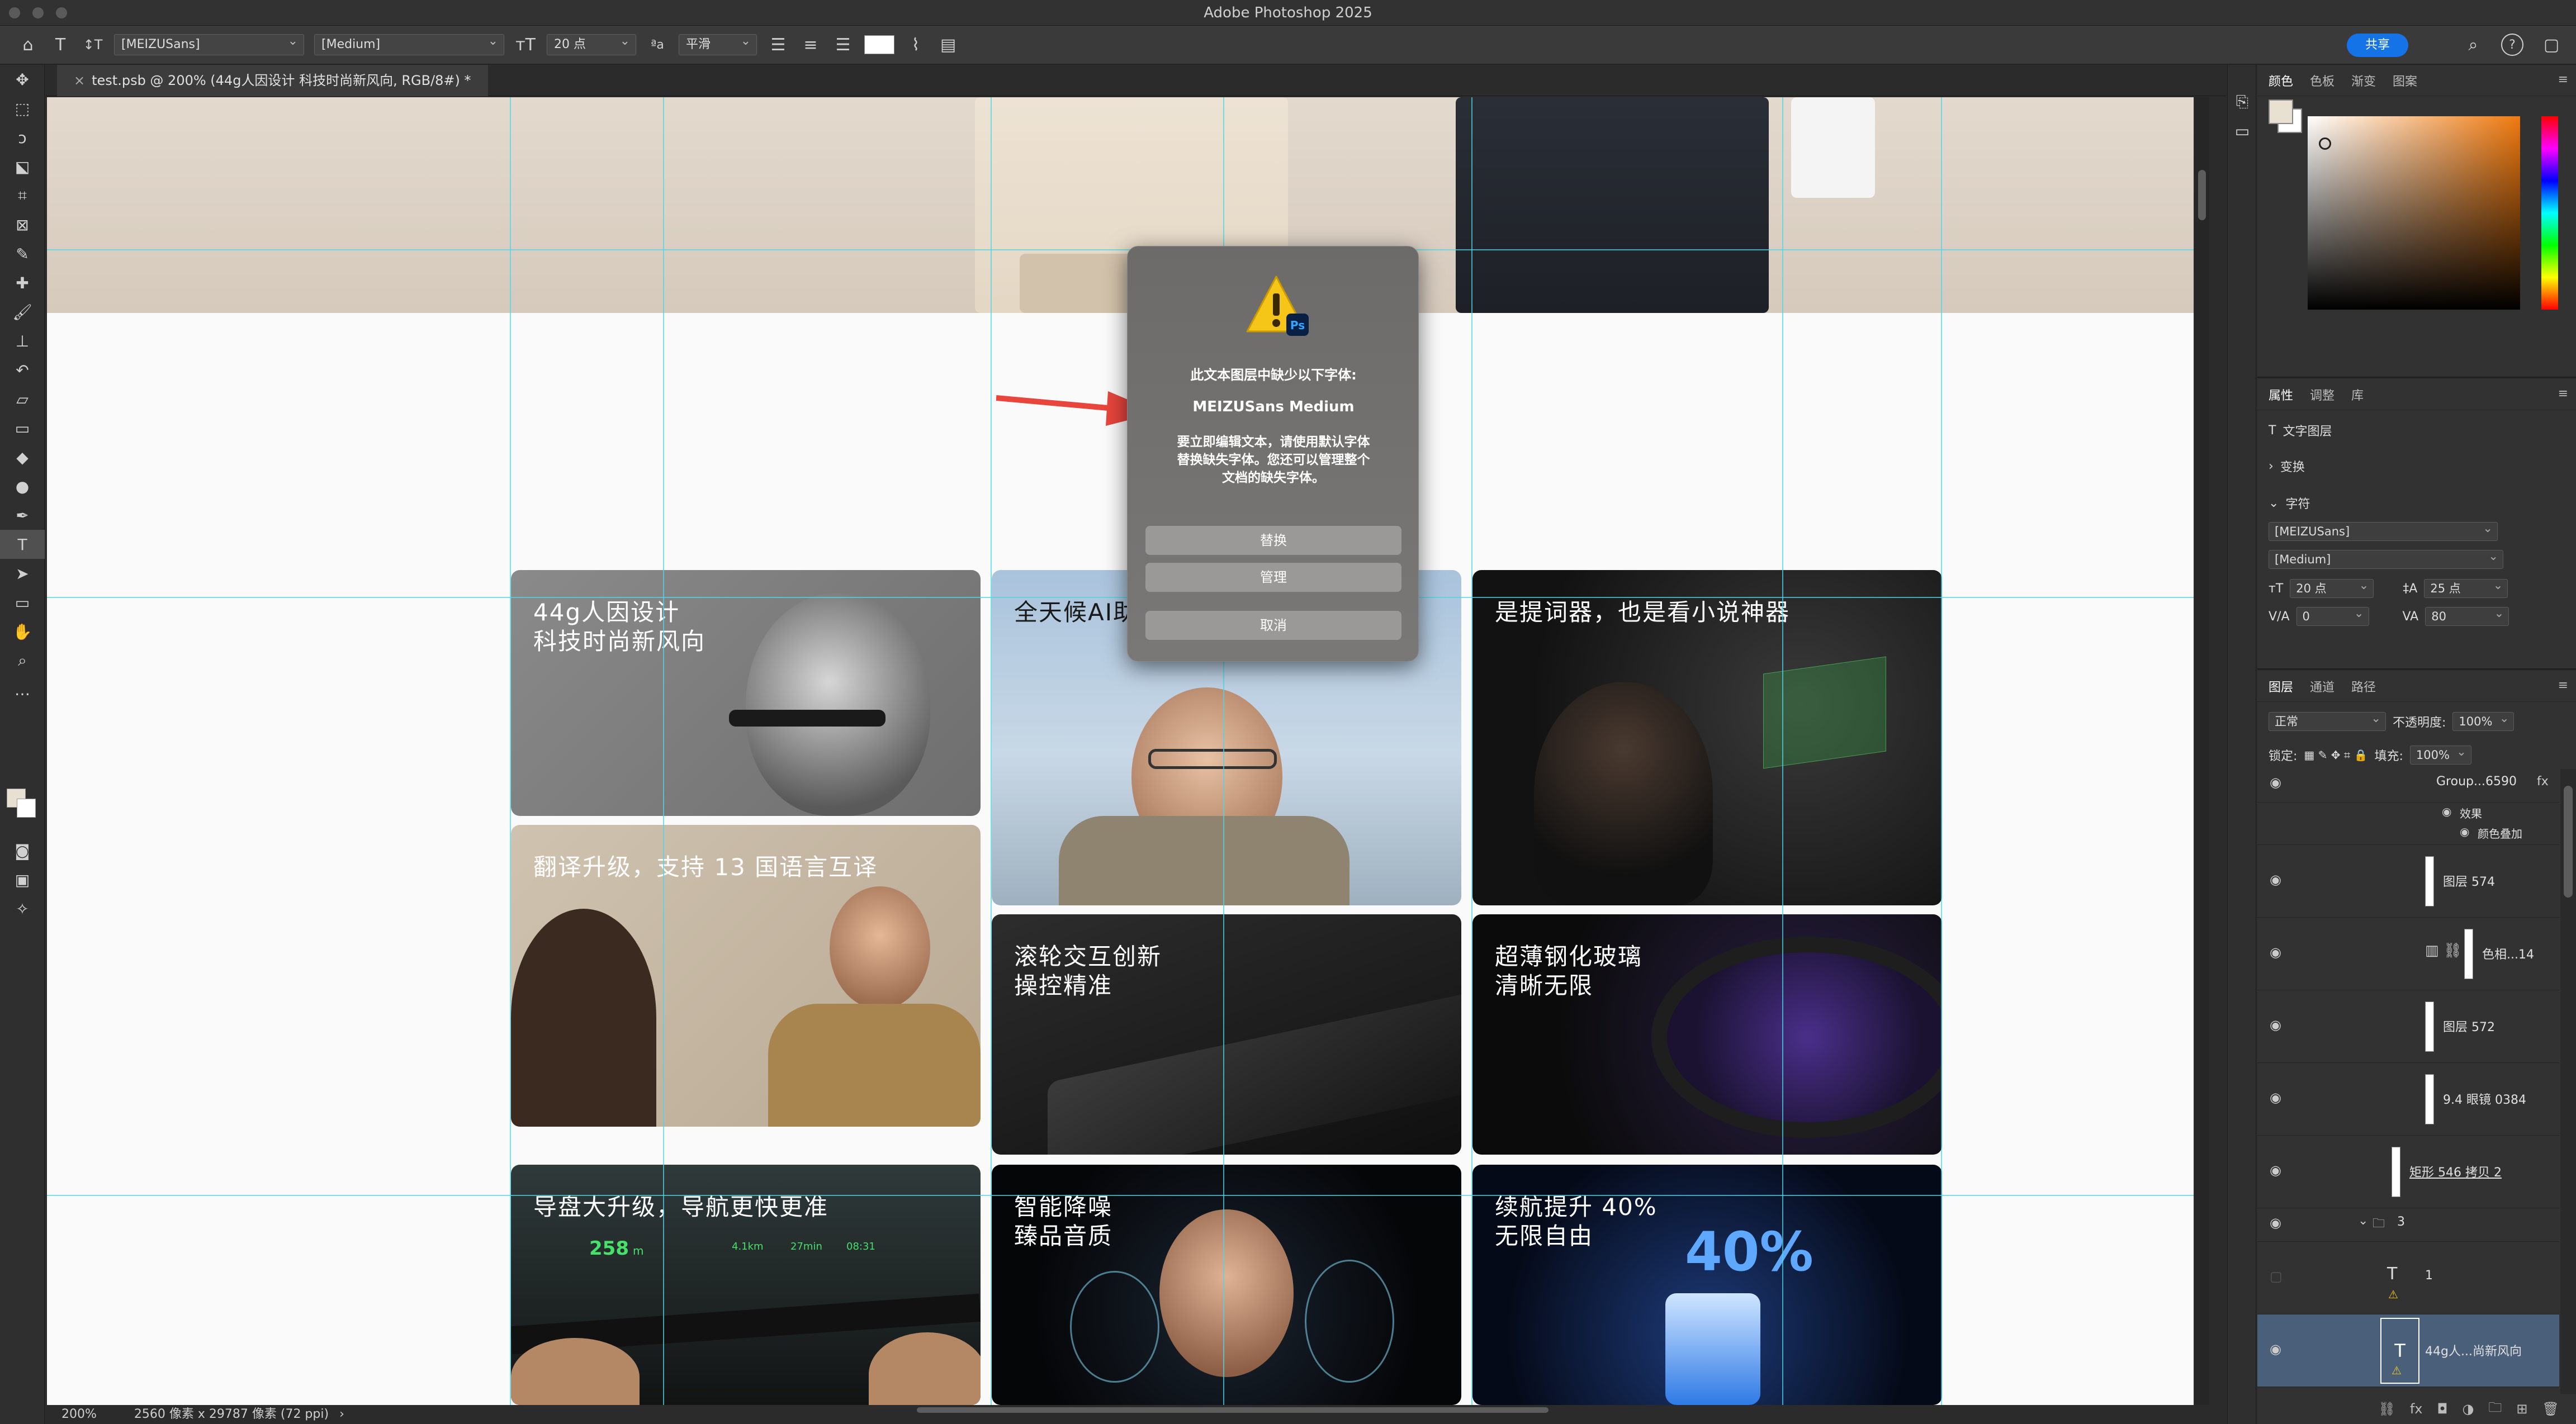  I want to click on vertical-scroll-thumb, so click(2202, 195).